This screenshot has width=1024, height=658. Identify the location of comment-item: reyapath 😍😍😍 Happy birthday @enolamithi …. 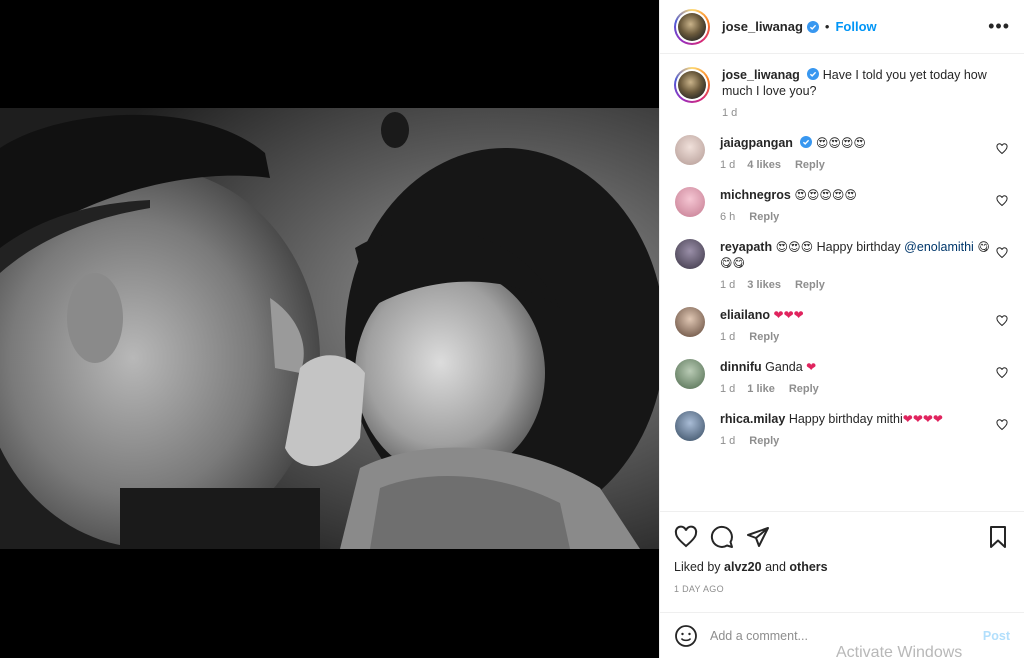
(842, 266).